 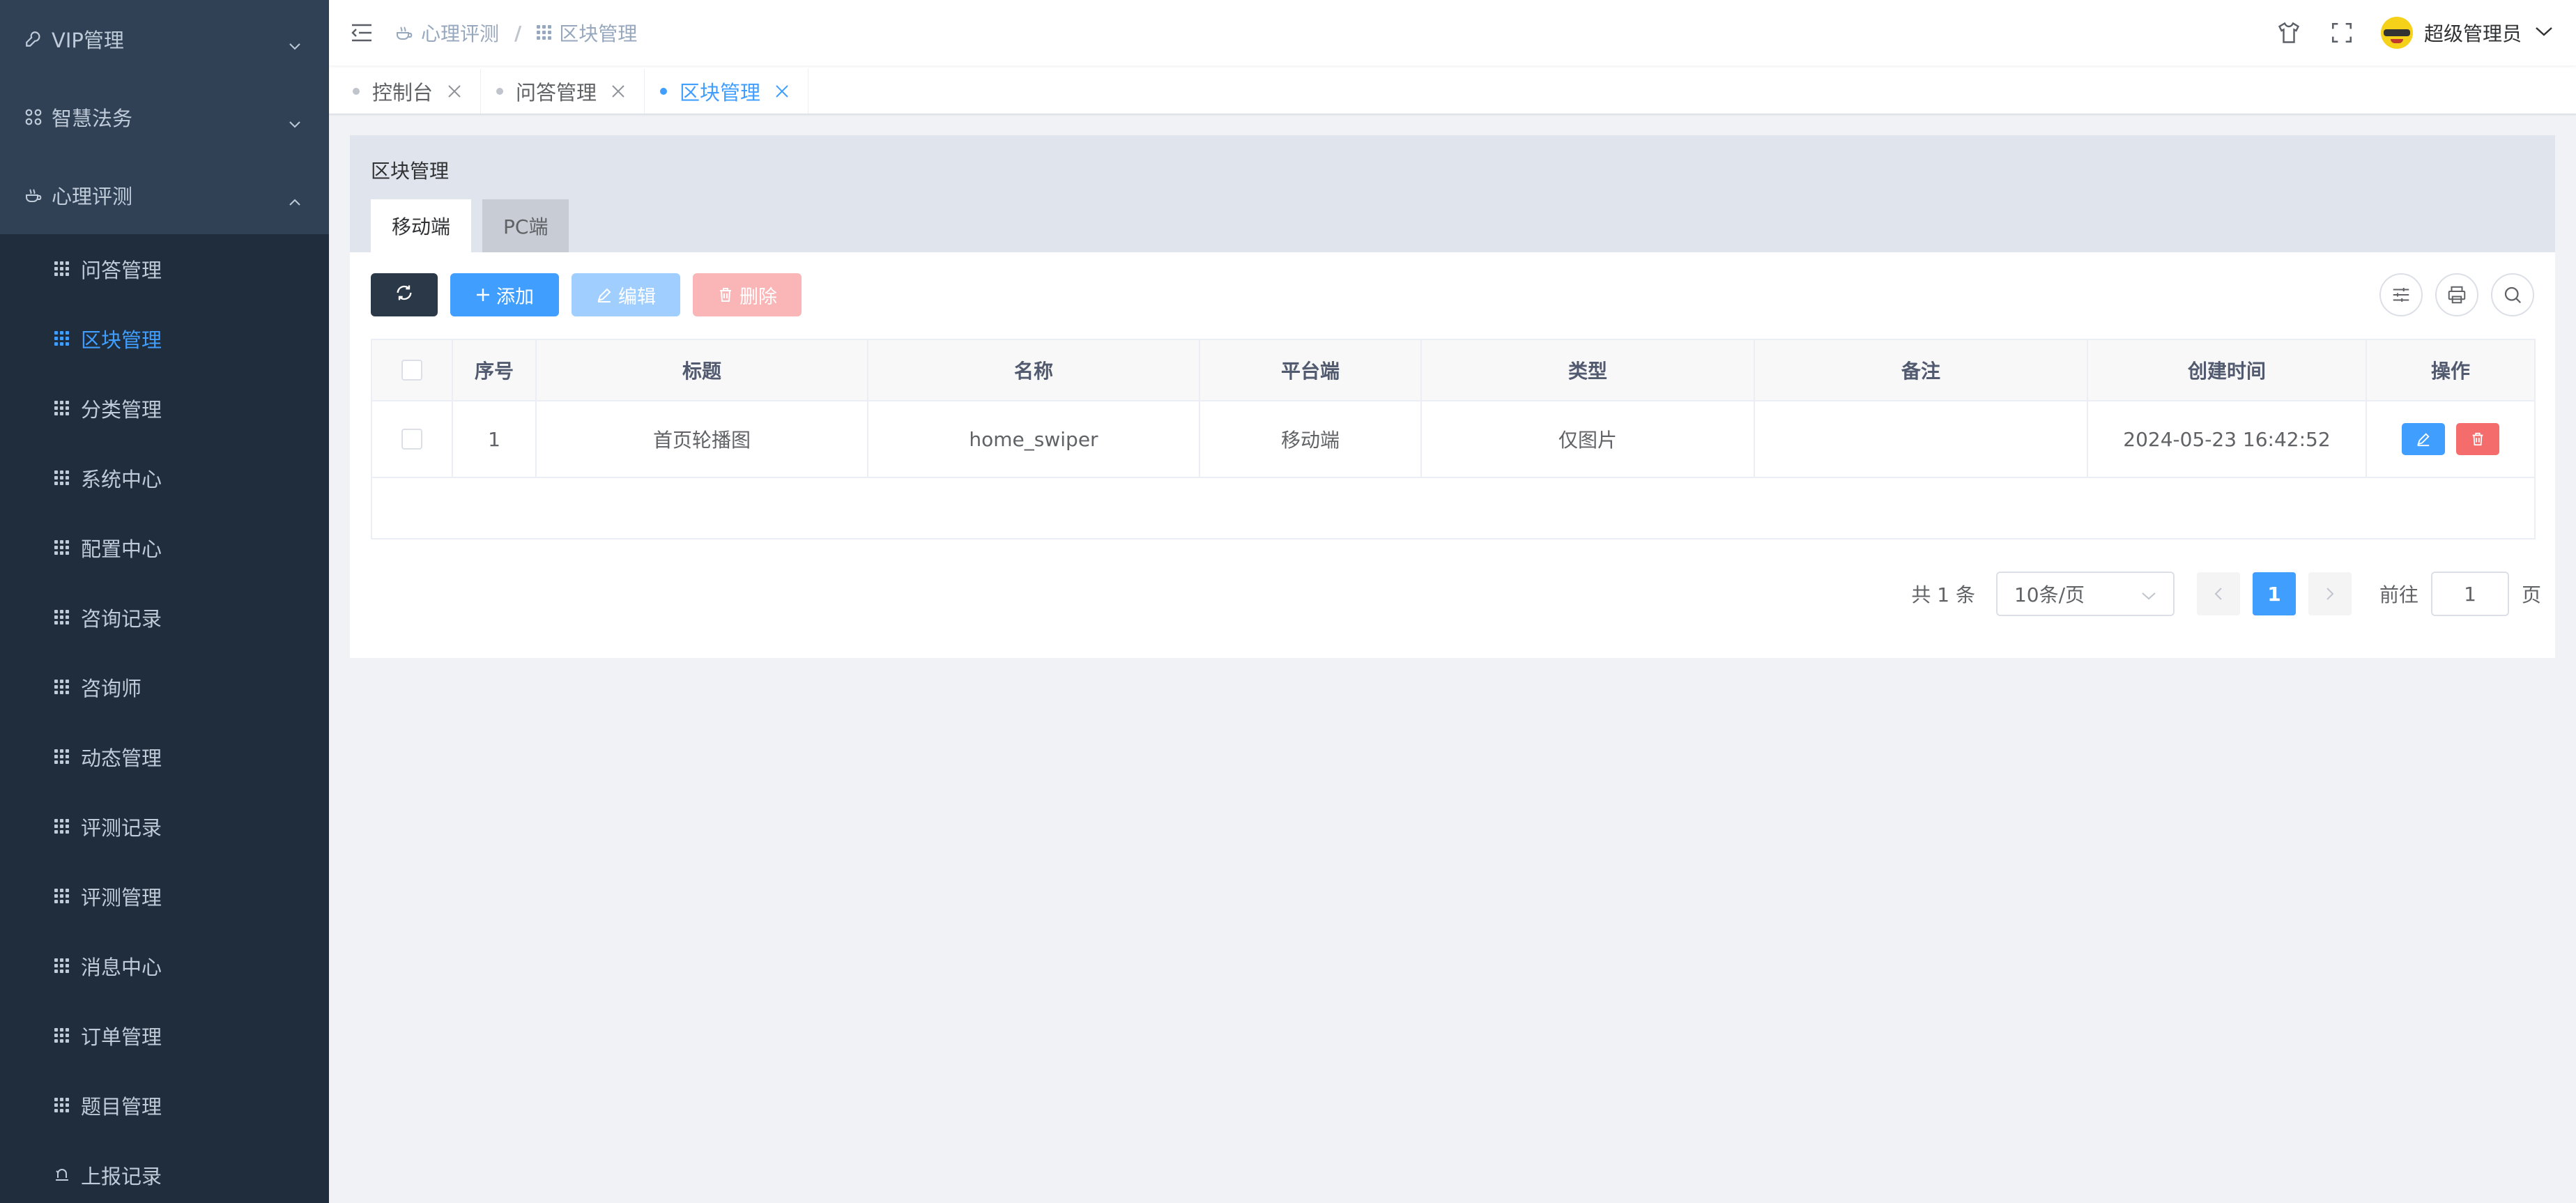 I want to click on card-header: 区块管理 移动端 PC端, so click(x=1452, y=193).